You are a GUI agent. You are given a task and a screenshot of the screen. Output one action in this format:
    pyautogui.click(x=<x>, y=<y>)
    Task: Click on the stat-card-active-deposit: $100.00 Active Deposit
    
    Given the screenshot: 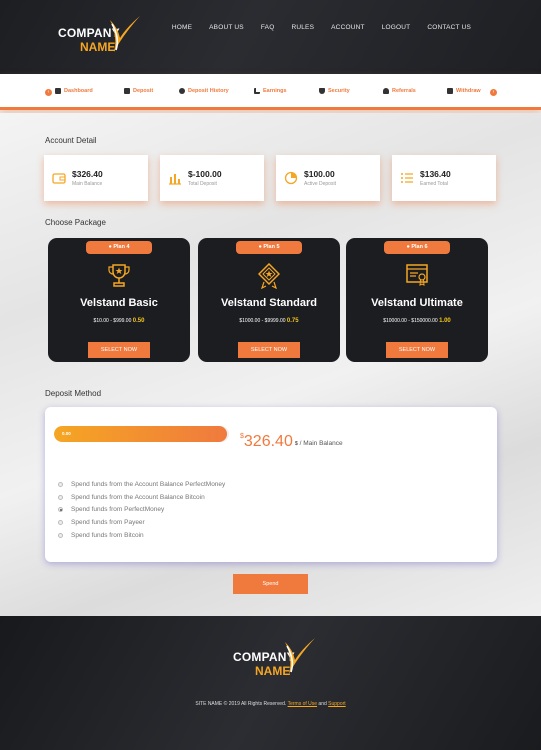 What is the action you would take?
    pyautogui.click(x=328, y=178)
    